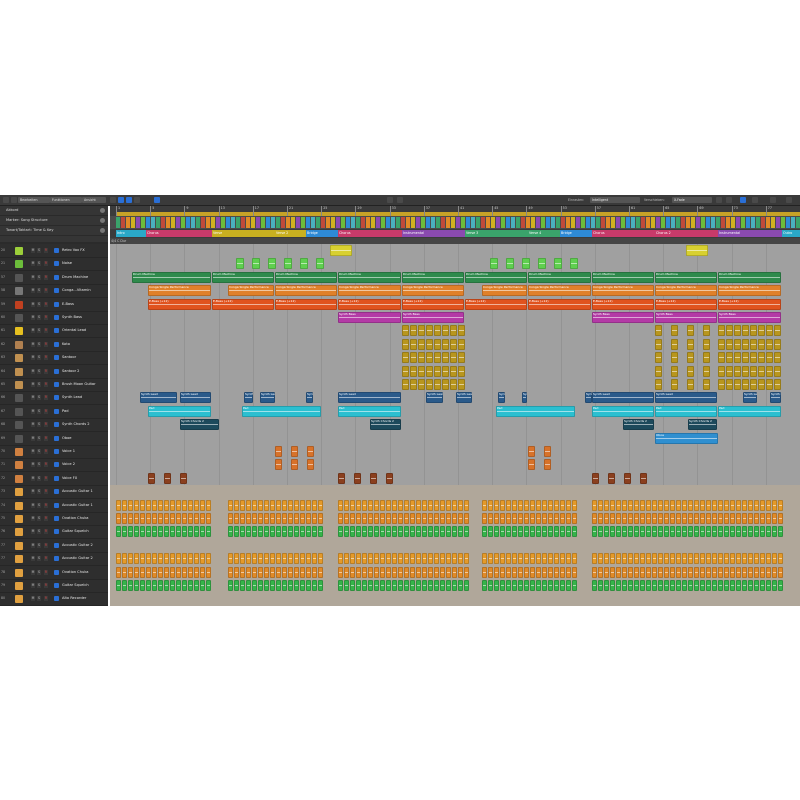  I want to click on solo-button: S, so click(39, 304).